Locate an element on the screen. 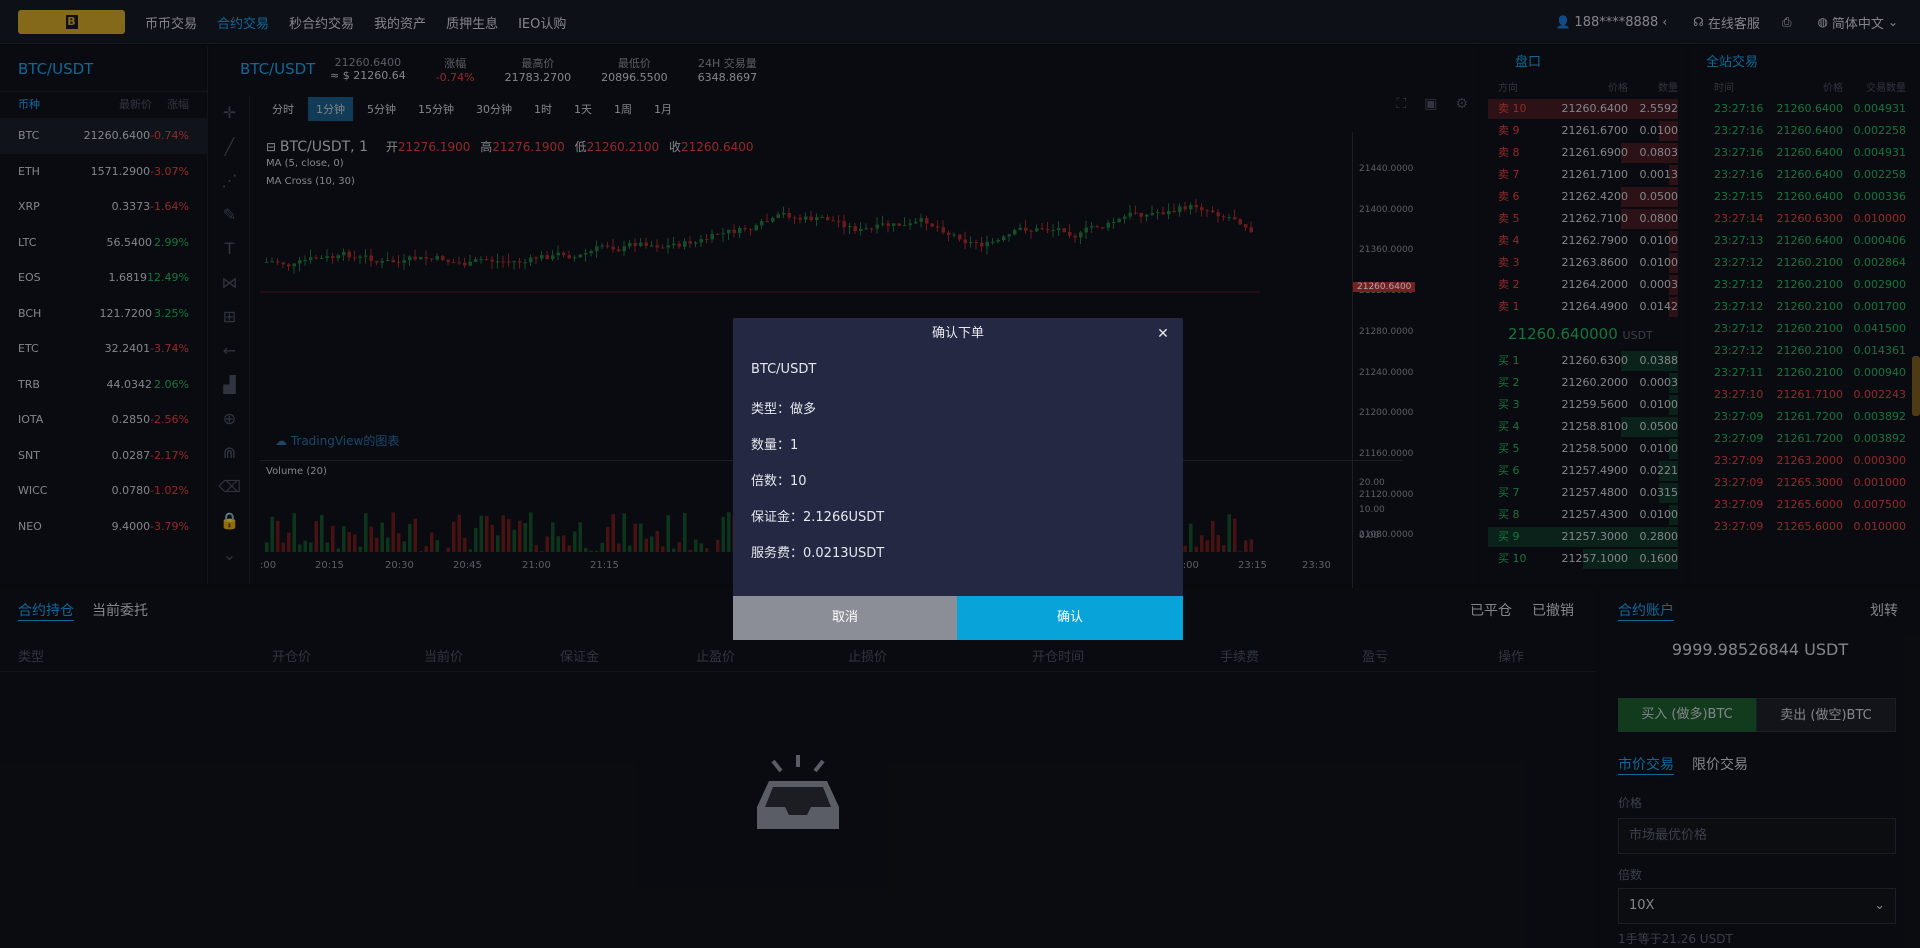 Image resolution: width=1920 pixels, height=948 pixels. dialog-leverage: 倍数：10 is located at coordinates (779, 481).